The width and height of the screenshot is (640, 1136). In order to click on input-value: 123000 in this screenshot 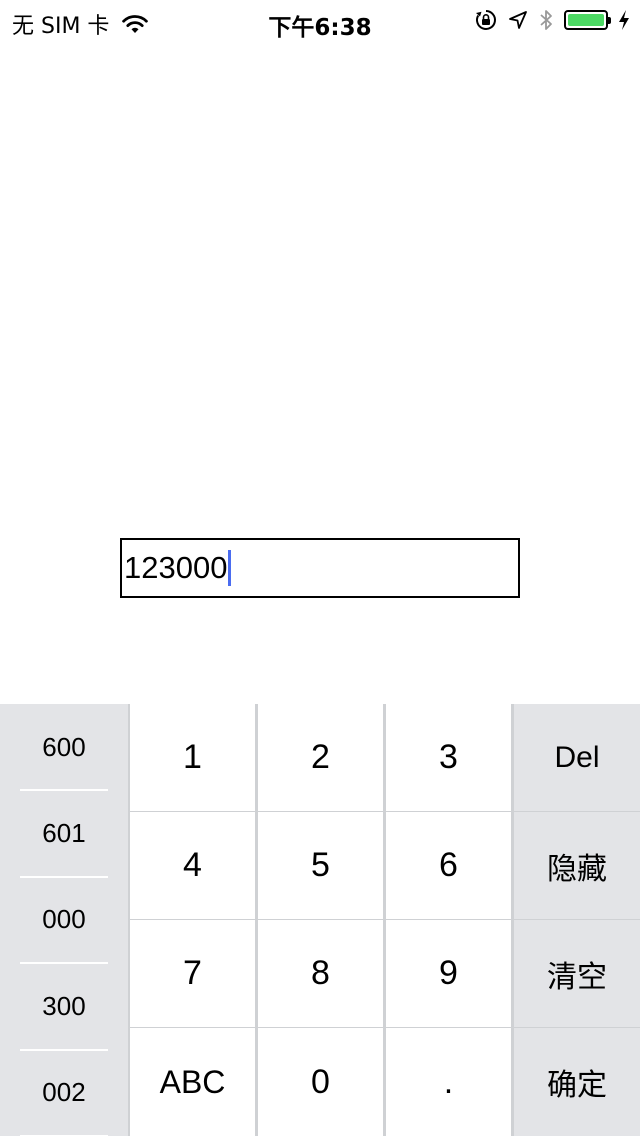, I will do `click(176, 567)`.